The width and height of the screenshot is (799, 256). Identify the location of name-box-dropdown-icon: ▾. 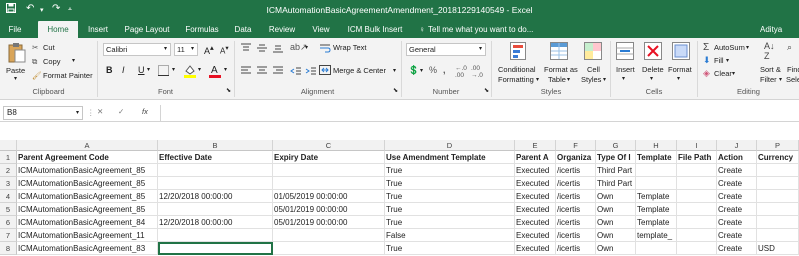
(77, 112).